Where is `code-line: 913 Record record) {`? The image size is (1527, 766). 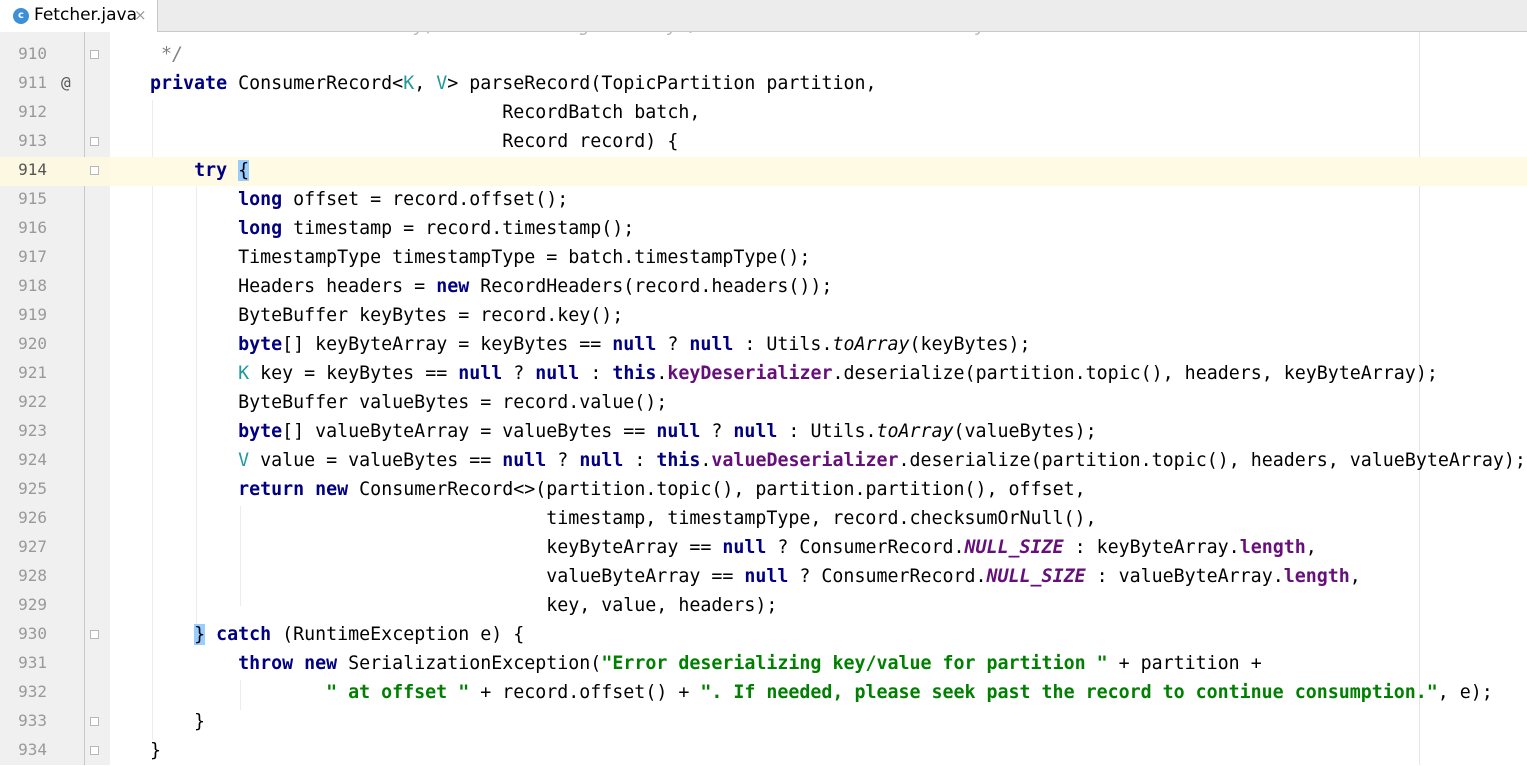 code-line: 913 Record record) { is located at coordinates (763, 142).